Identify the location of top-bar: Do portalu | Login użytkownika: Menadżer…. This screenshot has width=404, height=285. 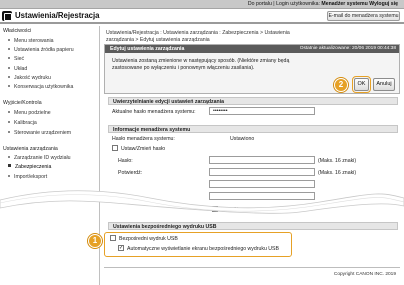
(202, 4).